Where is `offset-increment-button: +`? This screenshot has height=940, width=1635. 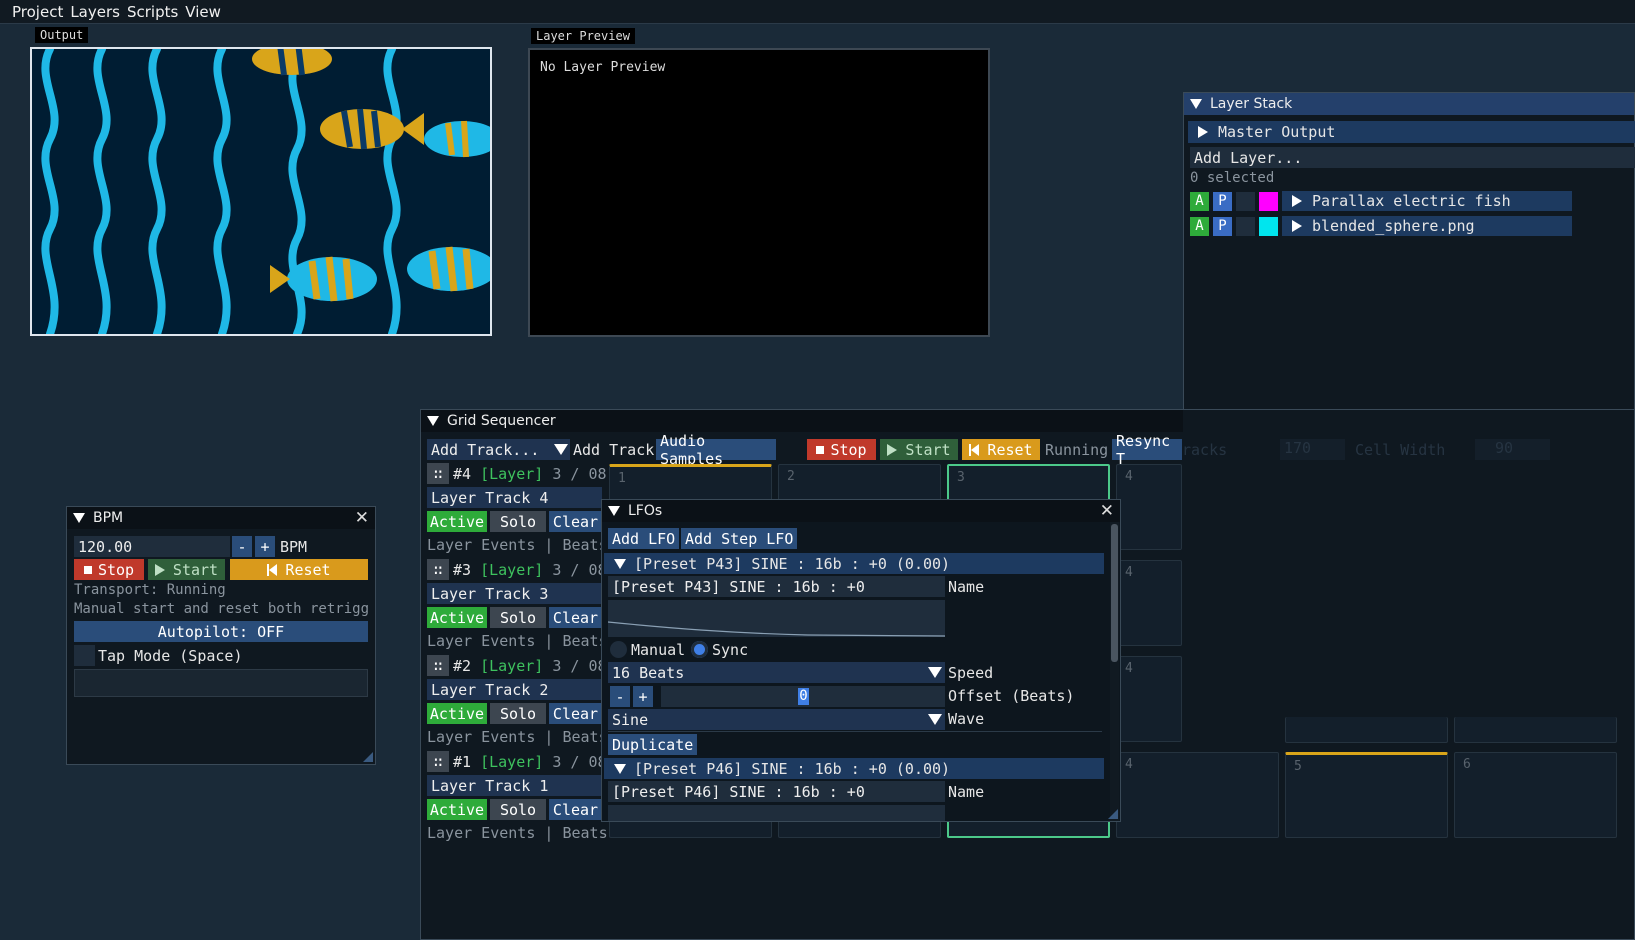
offset-increment-button: + is located at coordinates (643, 696).